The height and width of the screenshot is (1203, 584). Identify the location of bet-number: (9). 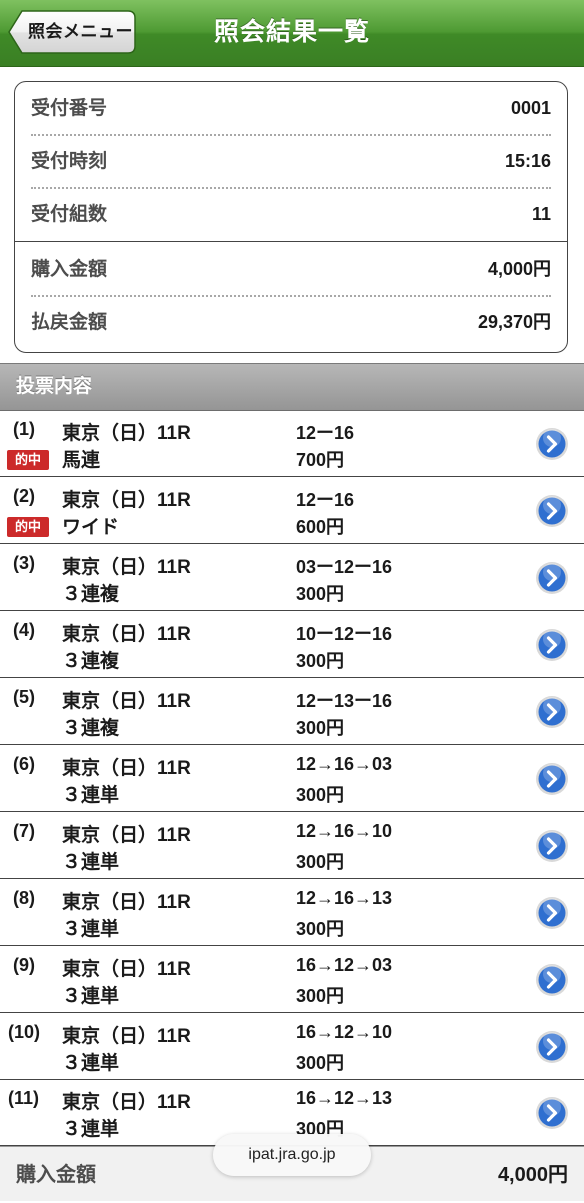
(24, 965).